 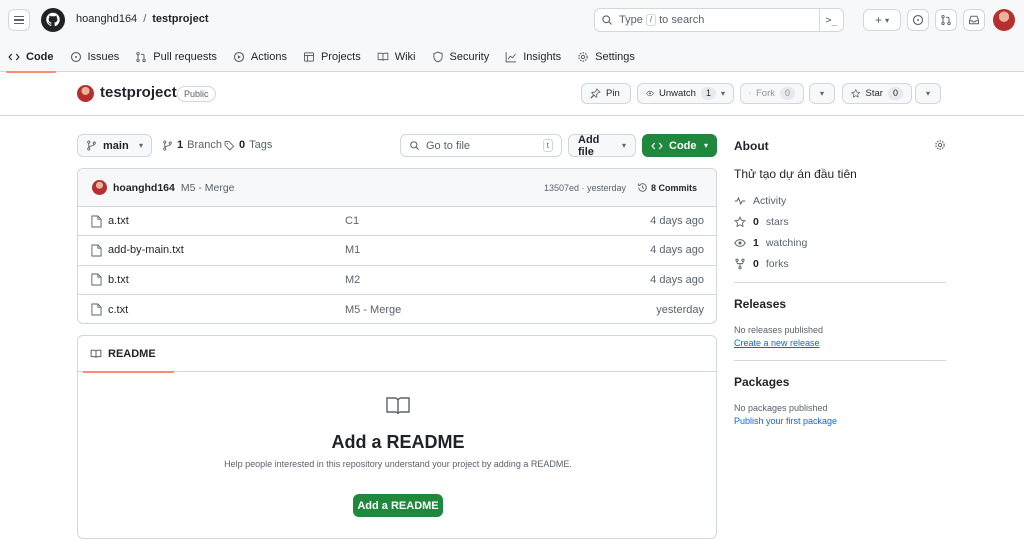 What do you see at coordinates (19, 20) in the screenshot?
I see `menu-button` at bounding box center [19, 20].